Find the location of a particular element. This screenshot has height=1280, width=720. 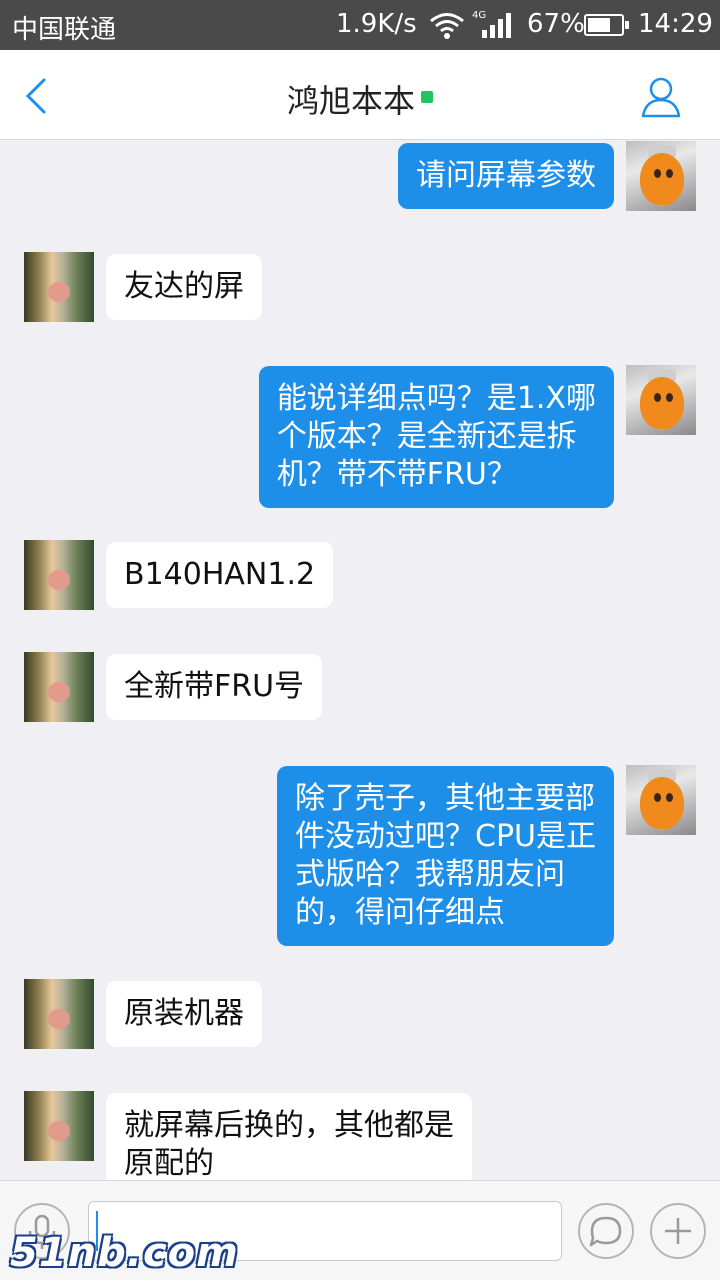

network-type-label: 4G is located at coordinates (479, 15).